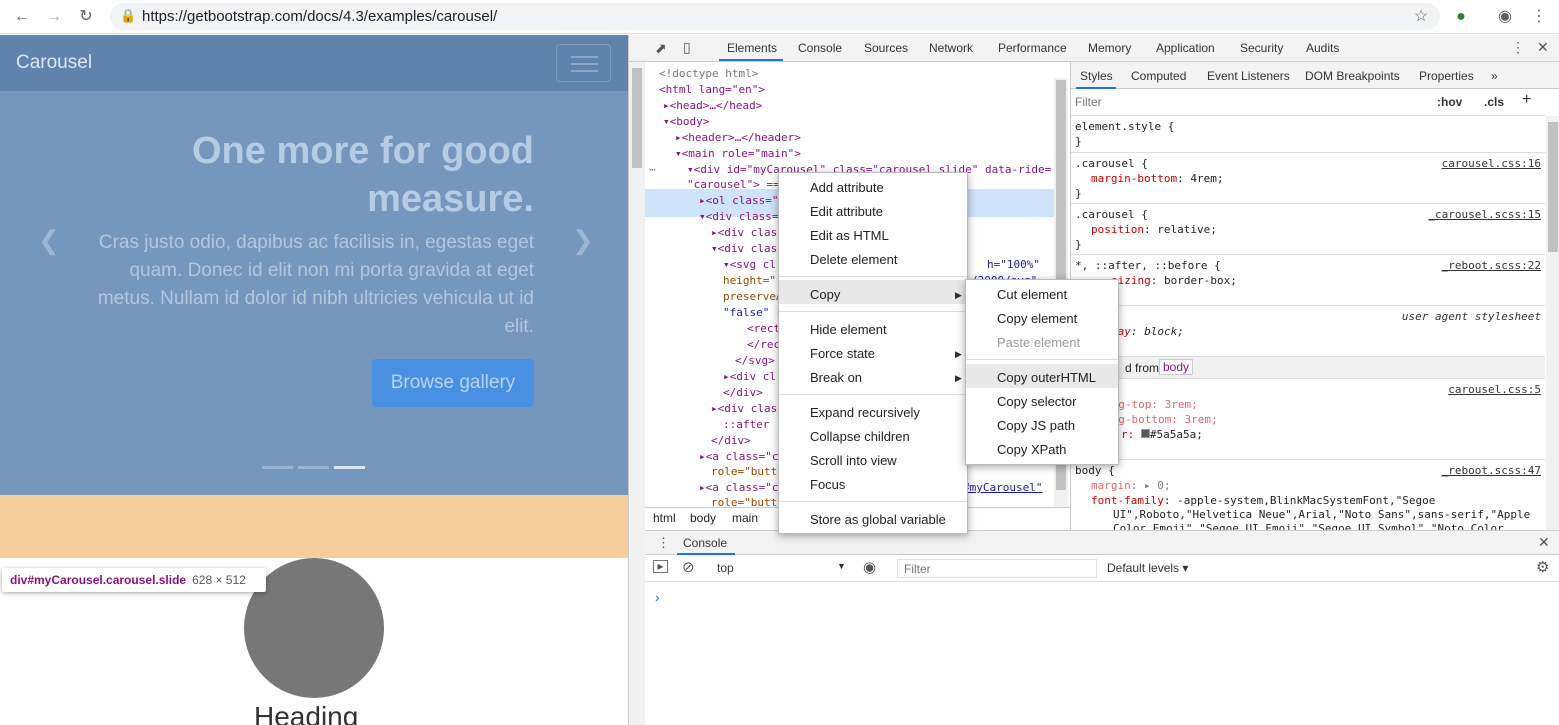 This screenshot has width=1559, height=725. I want to click on carousel-indicator-active, so click(349, 467).